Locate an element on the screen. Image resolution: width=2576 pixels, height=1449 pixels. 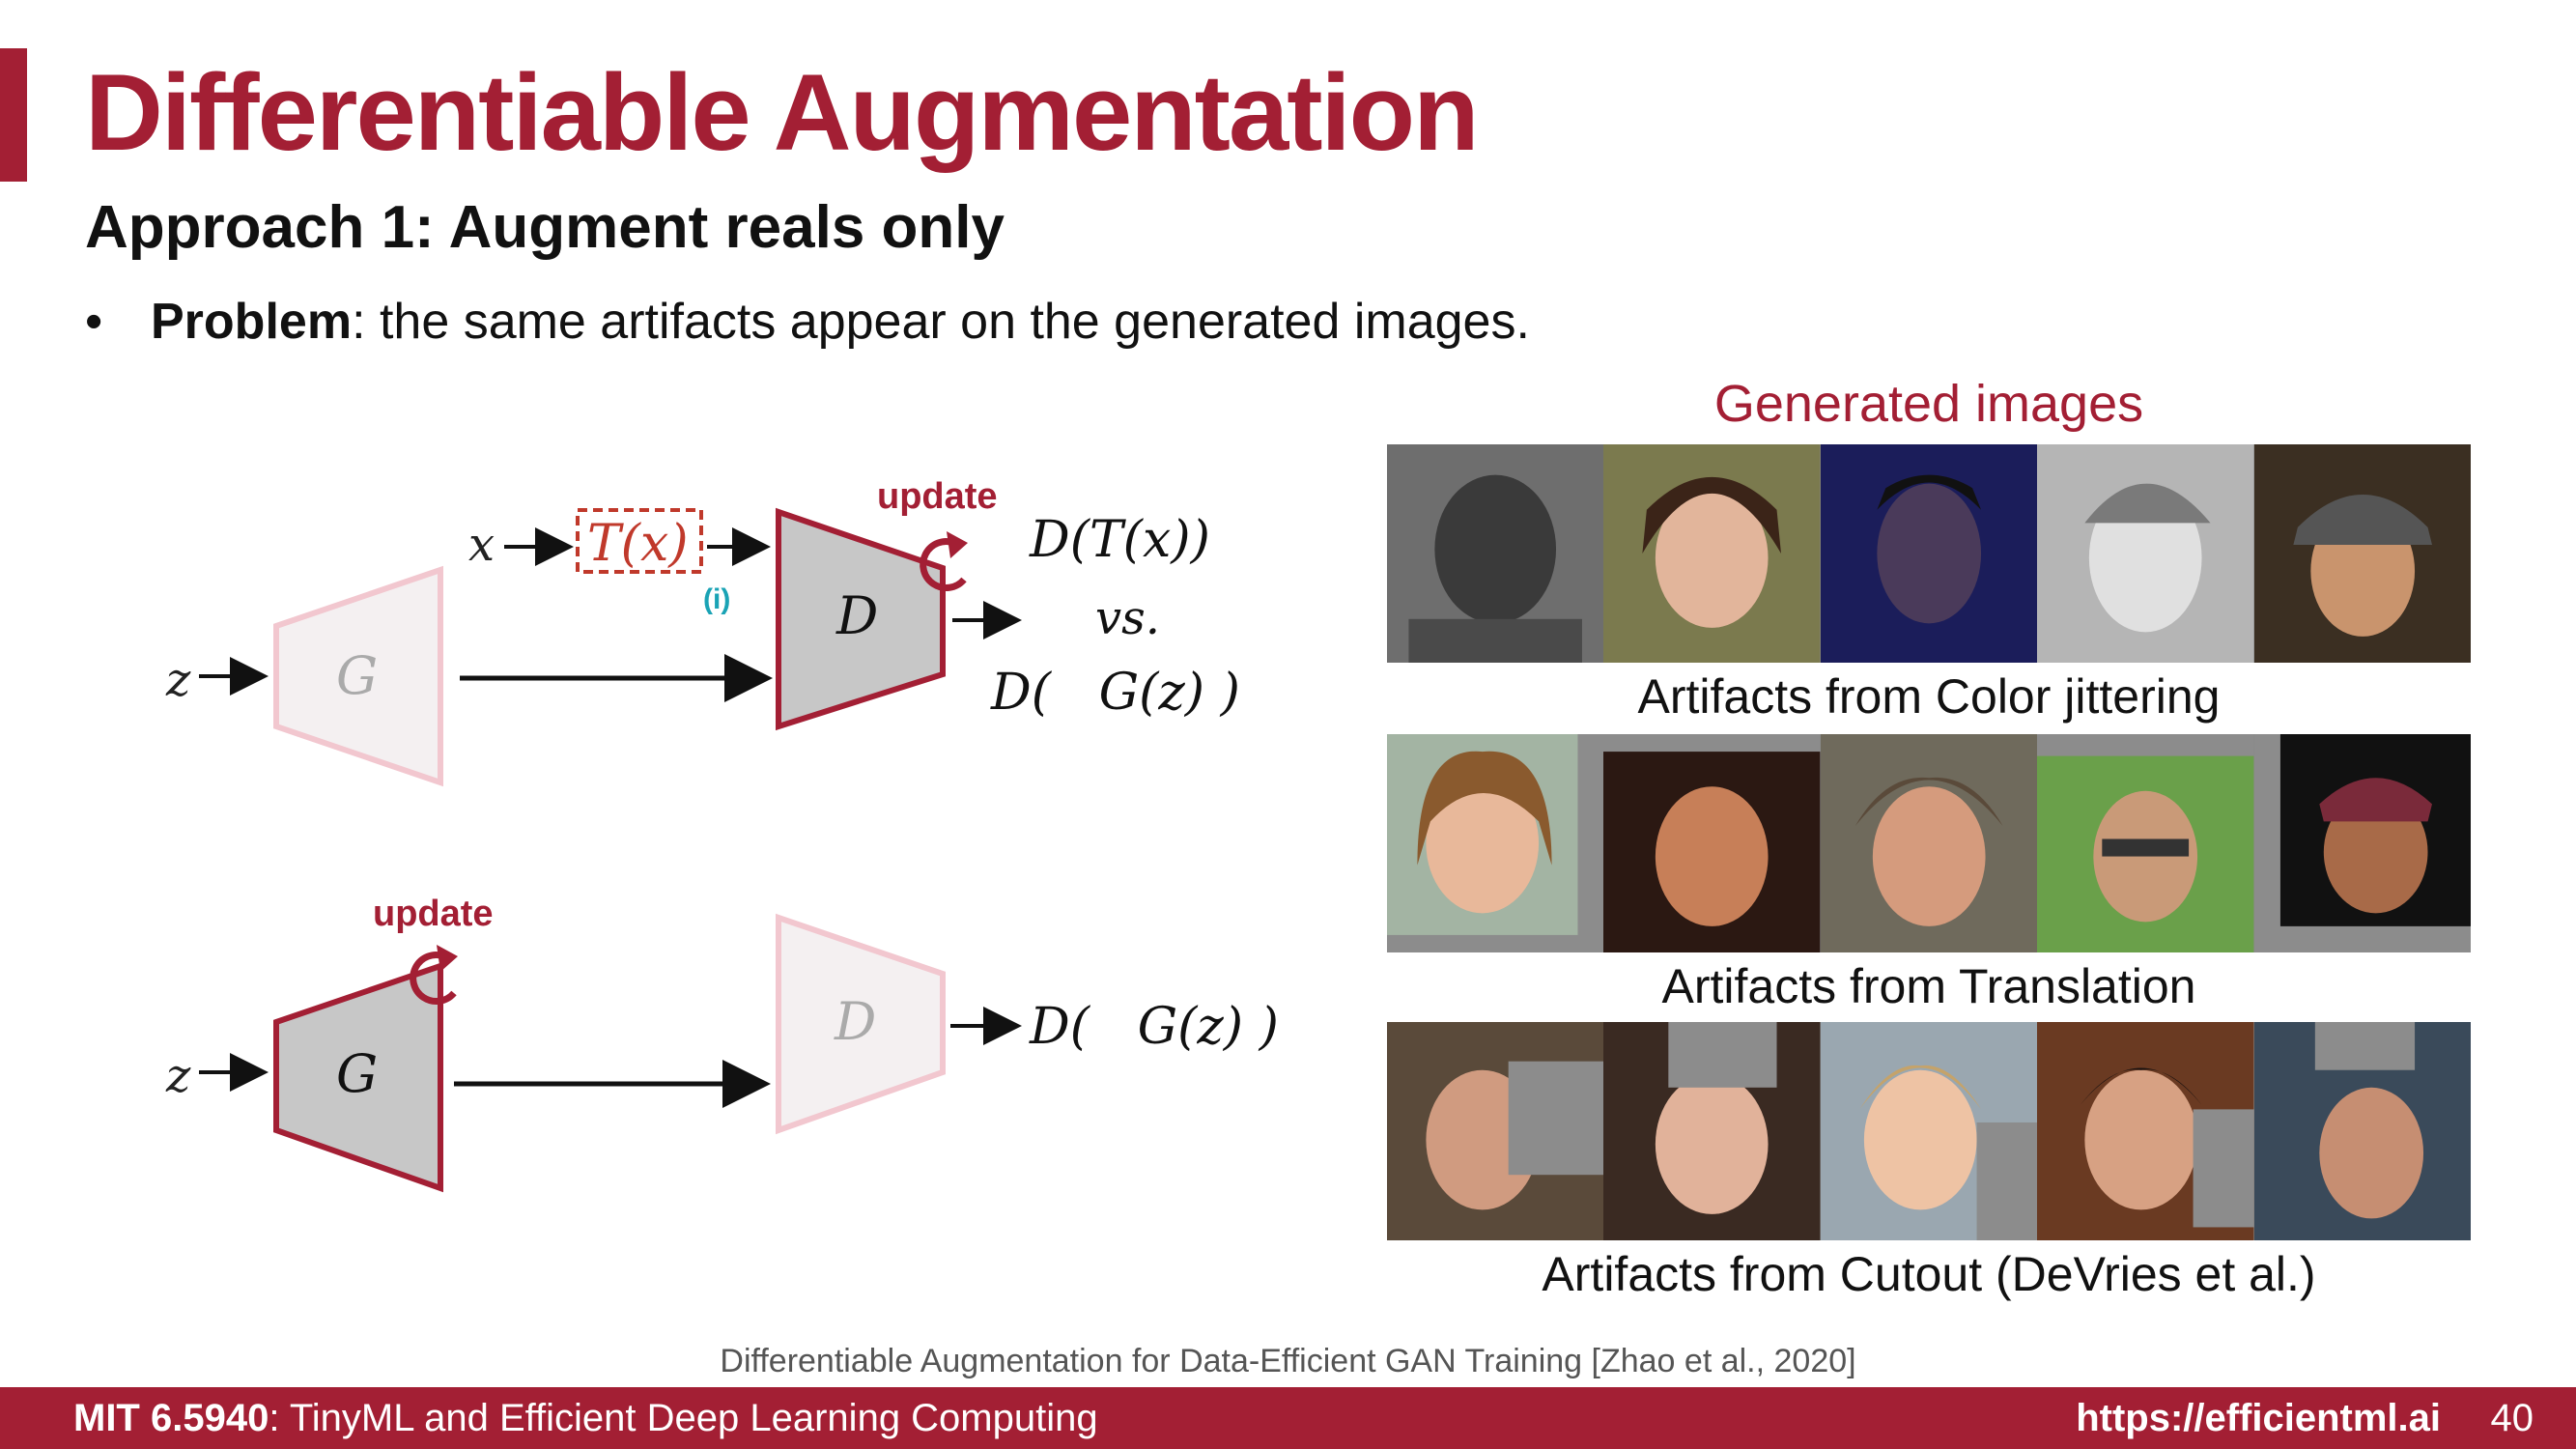
top-update-arrowhead-icon is located at coordinates (957, 544).